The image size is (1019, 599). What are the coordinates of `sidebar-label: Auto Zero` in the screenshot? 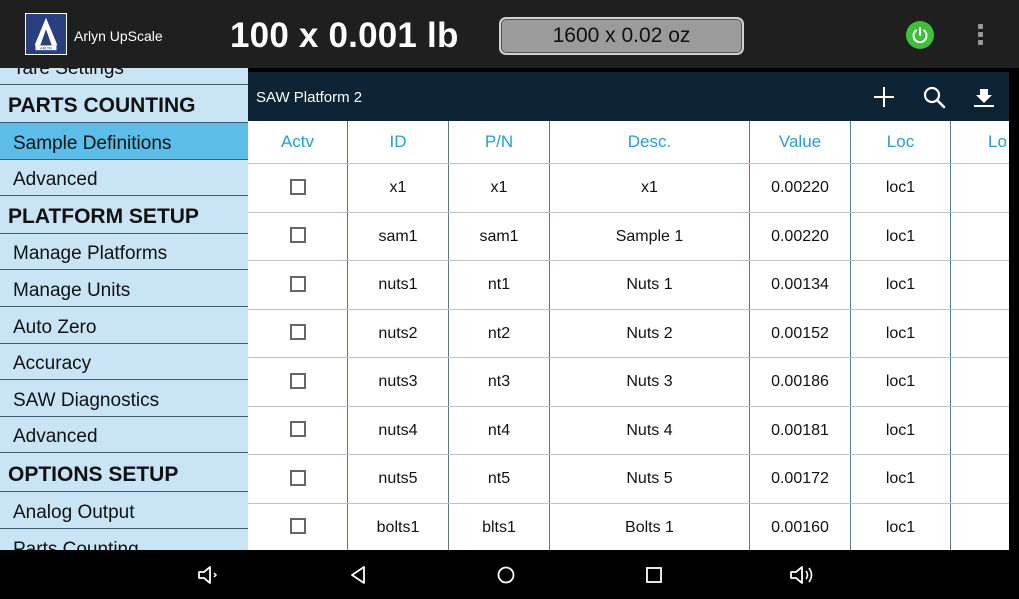 It's located at (55, 327).